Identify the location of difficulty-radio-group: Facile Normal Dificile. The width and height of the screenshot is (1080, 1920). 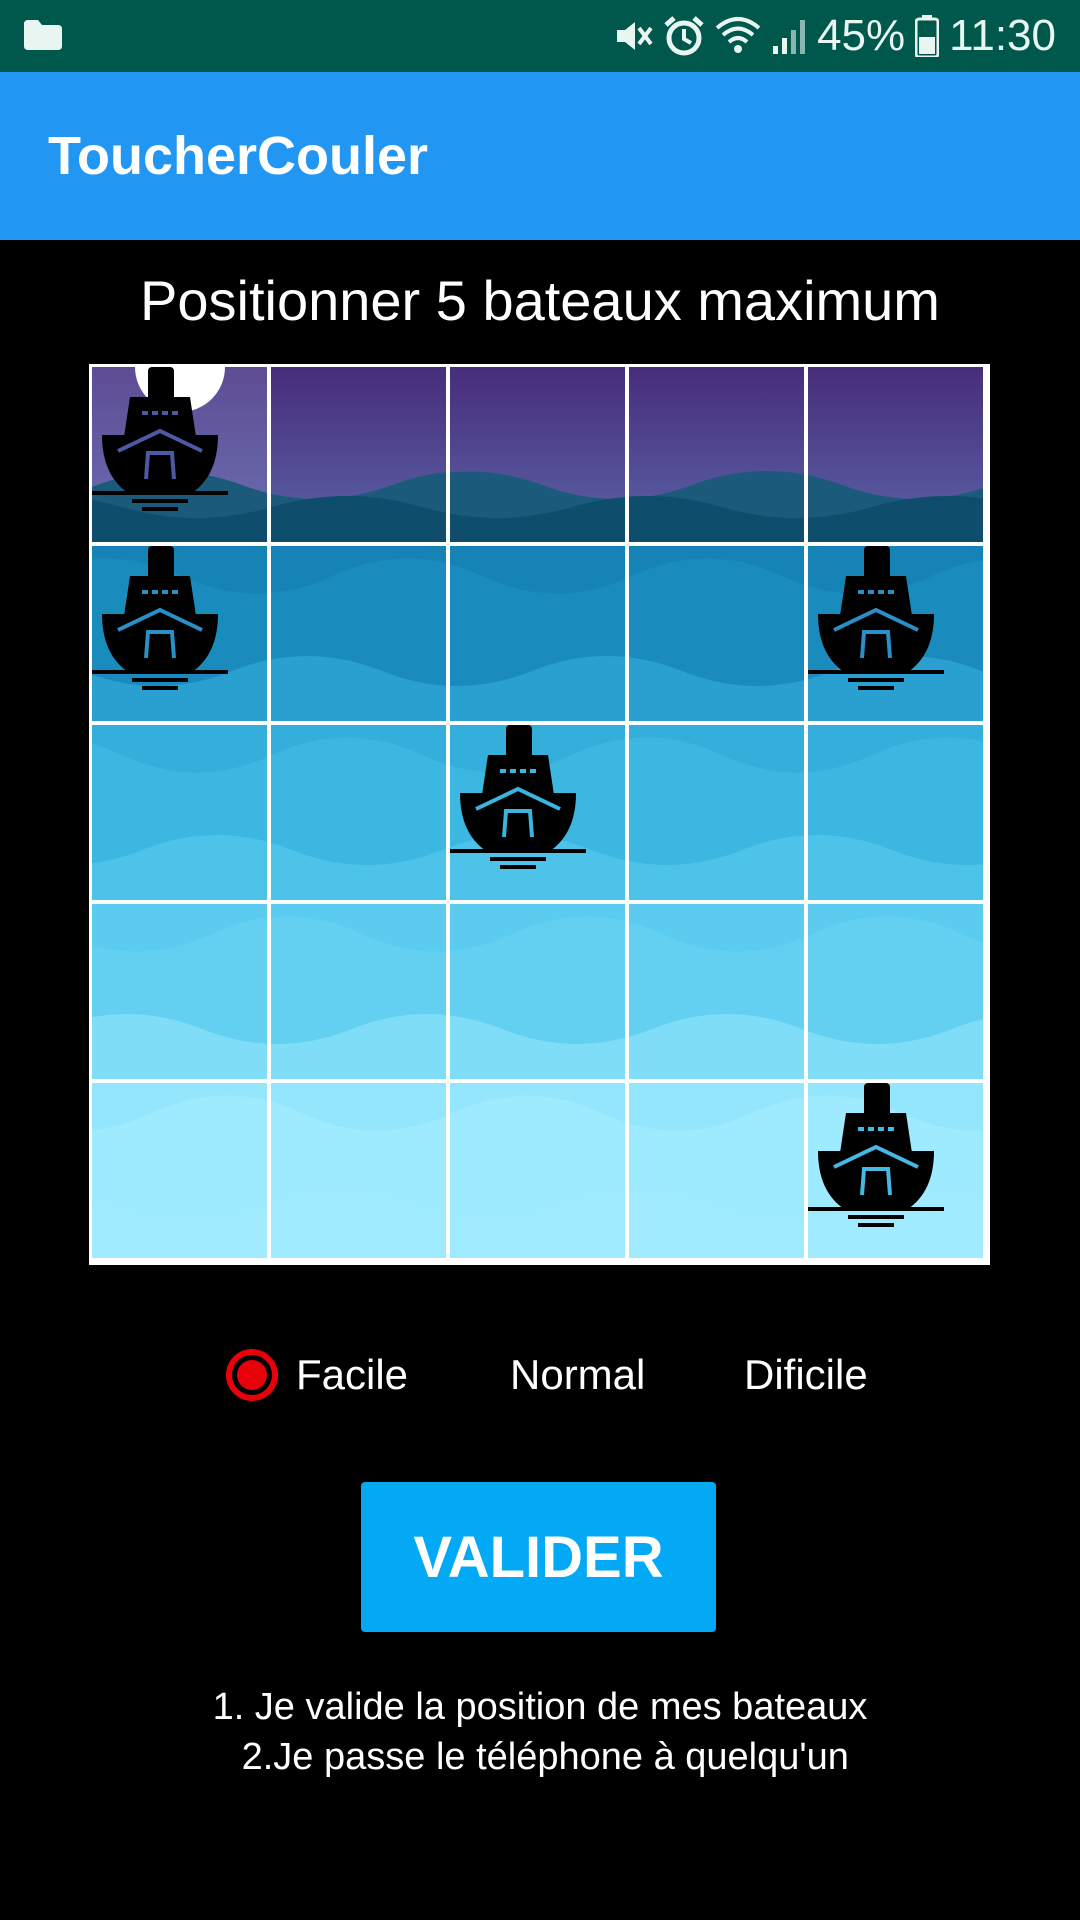
(540, 1375).